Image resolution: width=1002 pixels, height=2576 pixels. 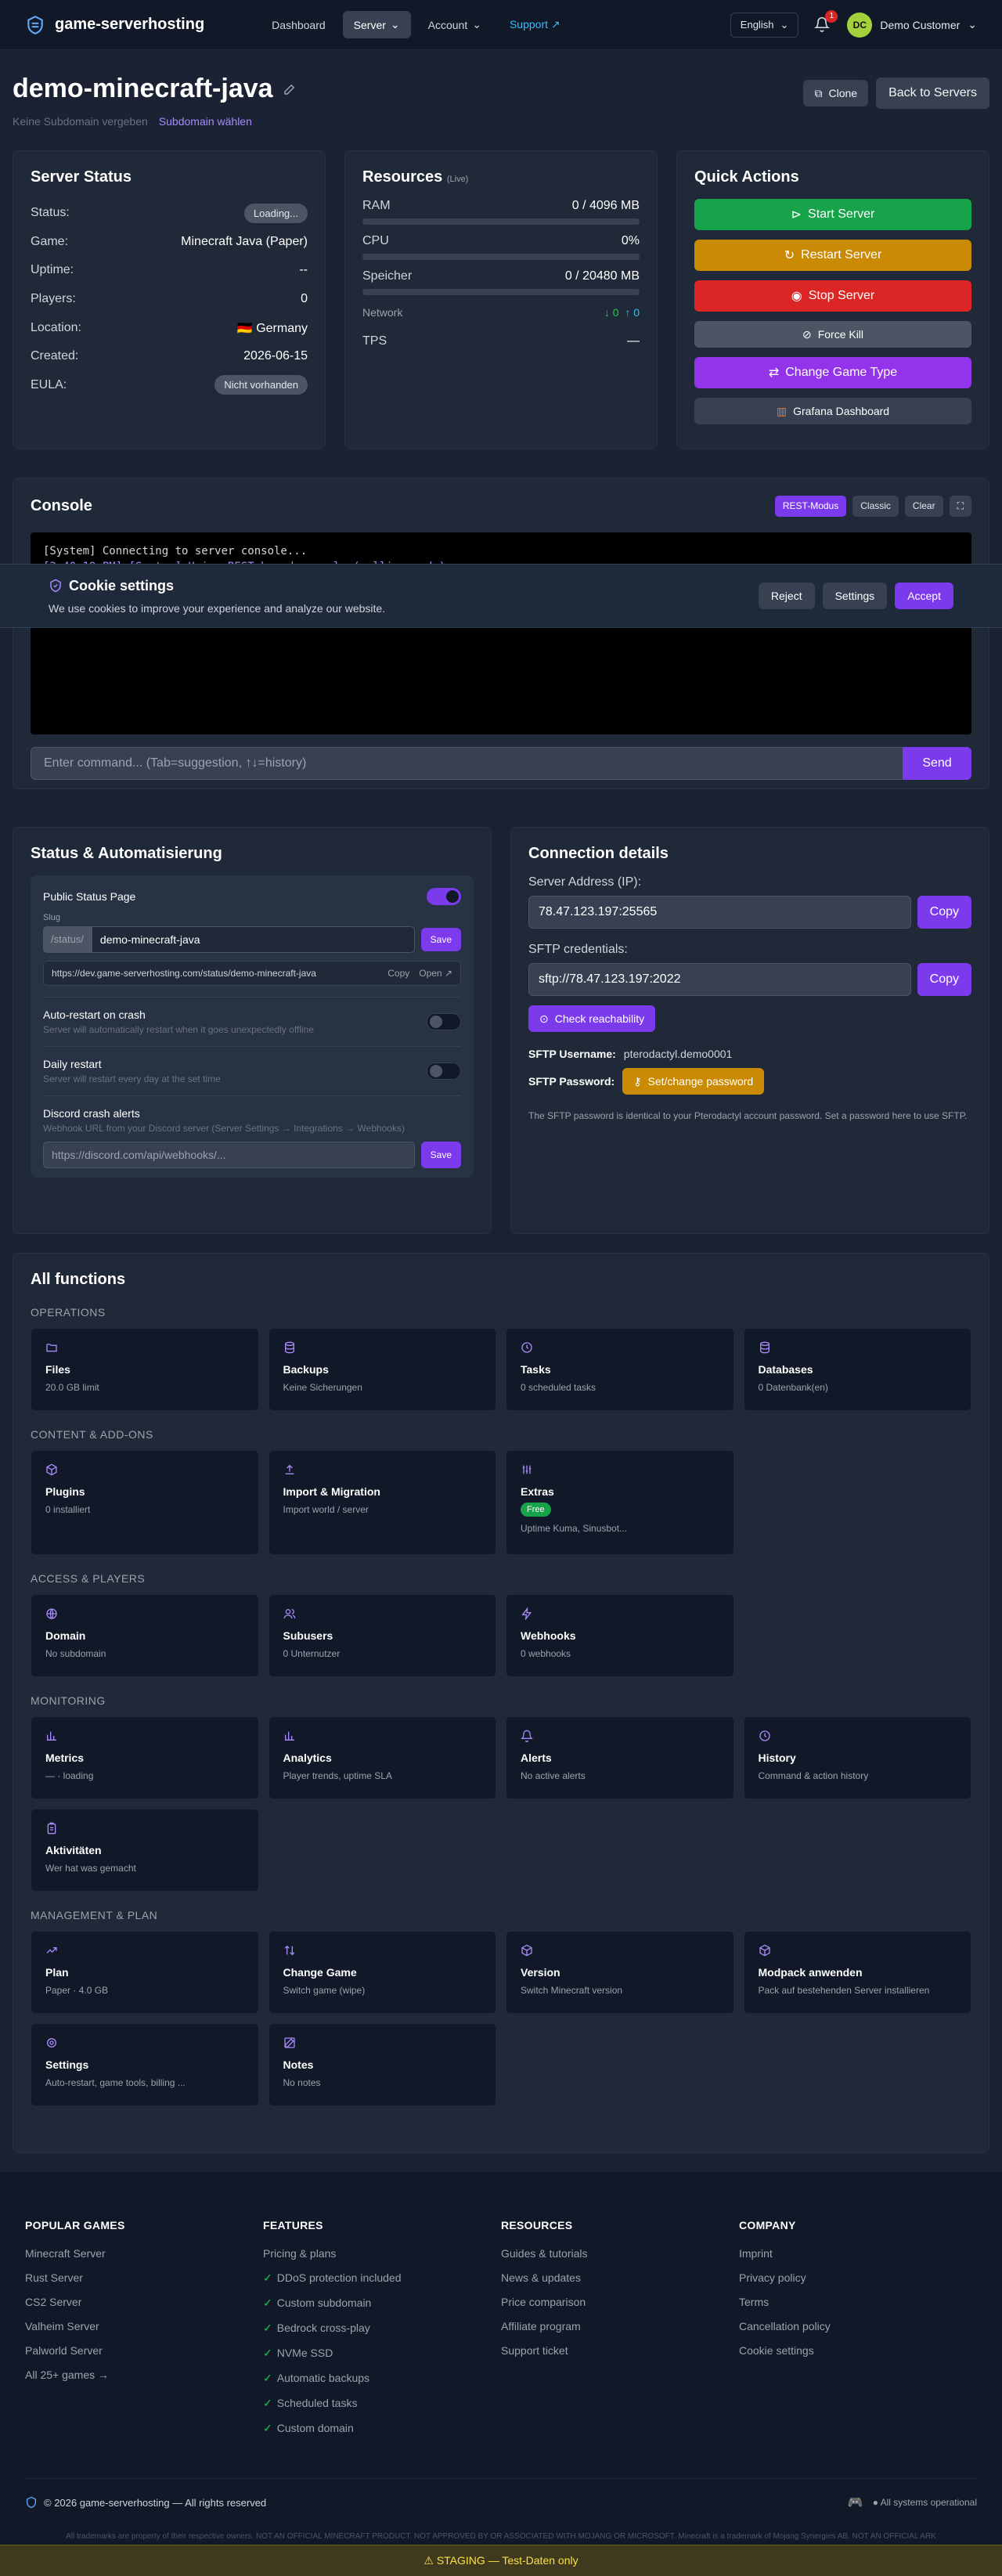 What do you see at coordinates (144, 2350) in the screenshot?
I see `footer-link: Palworld Server` at bounding box center [144, 2350].